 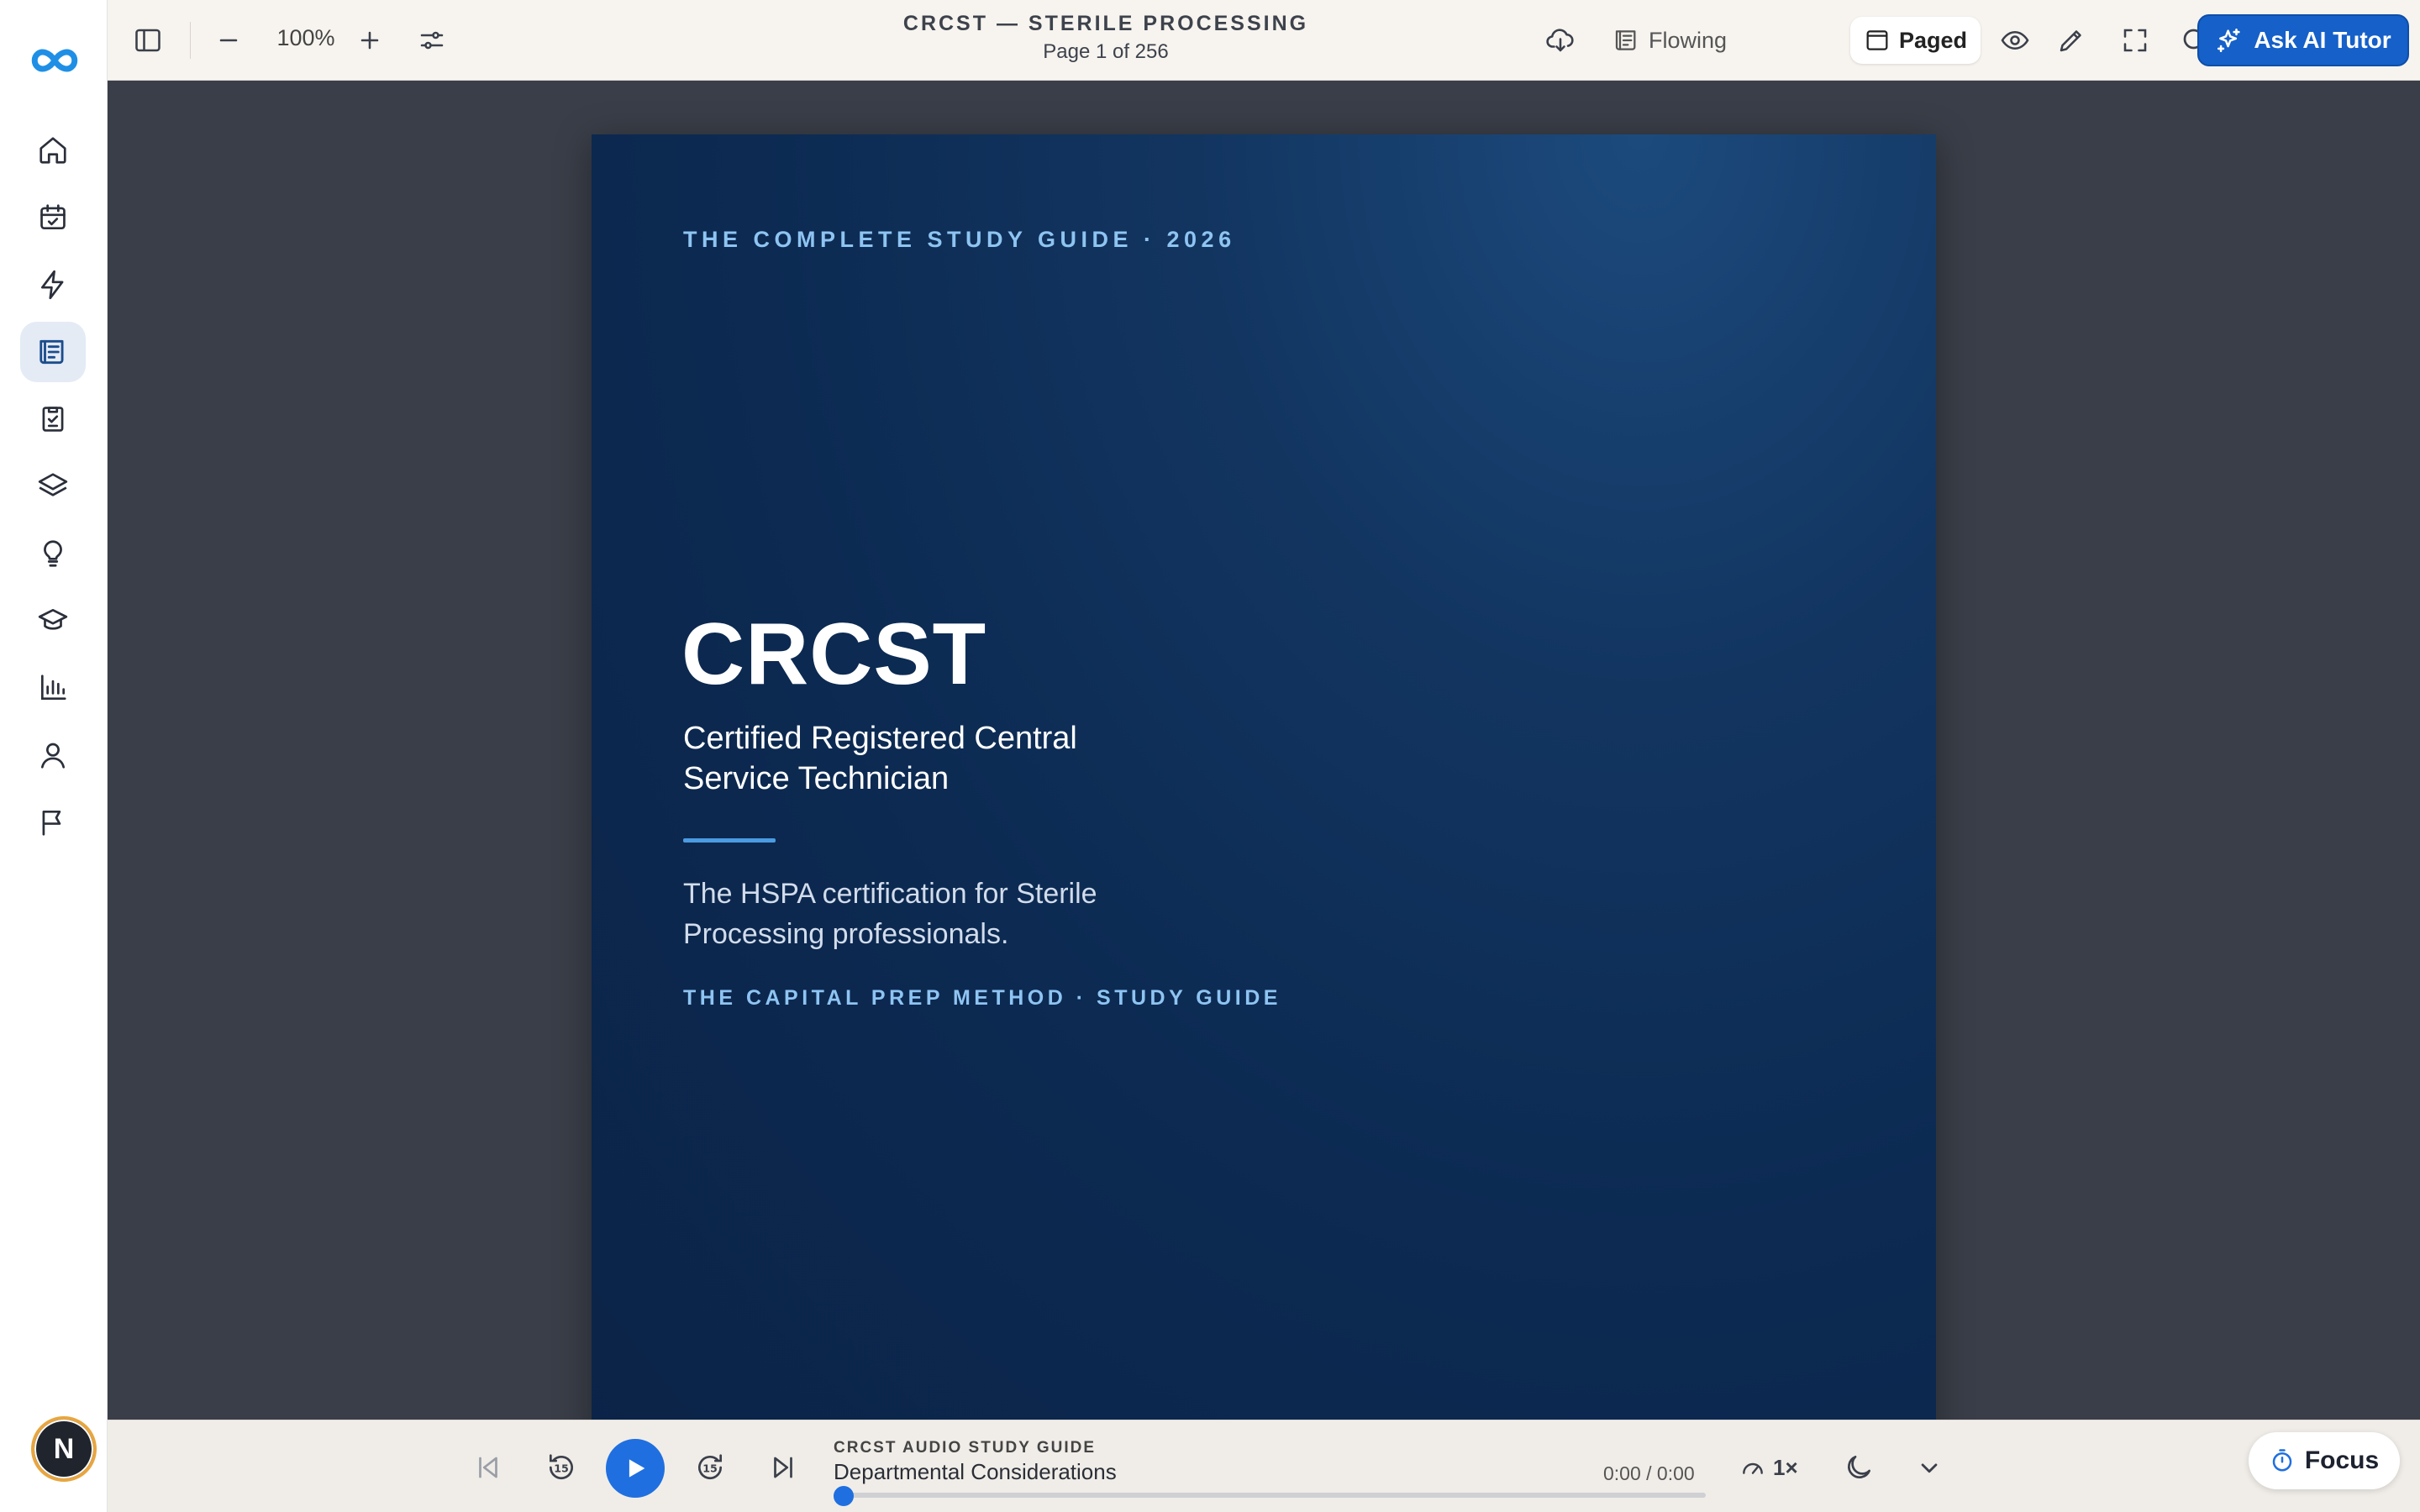 What do you see at coordinates (2282, 1460) in the screenshot?
I see `timer-icon` at bounding box center [2282, 1460].